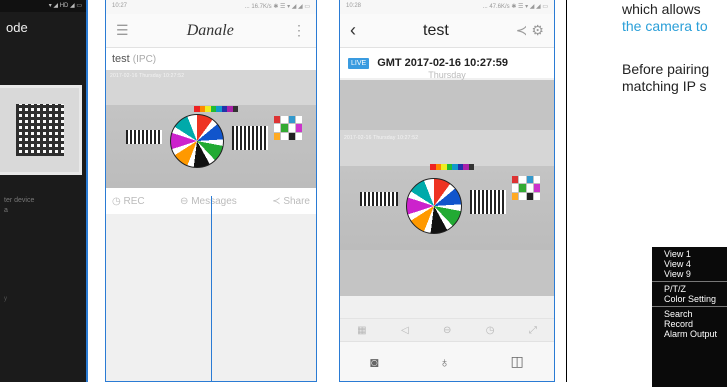  I want to click on menu-item-alarm-output: Alarm Output, so click(695, 334).